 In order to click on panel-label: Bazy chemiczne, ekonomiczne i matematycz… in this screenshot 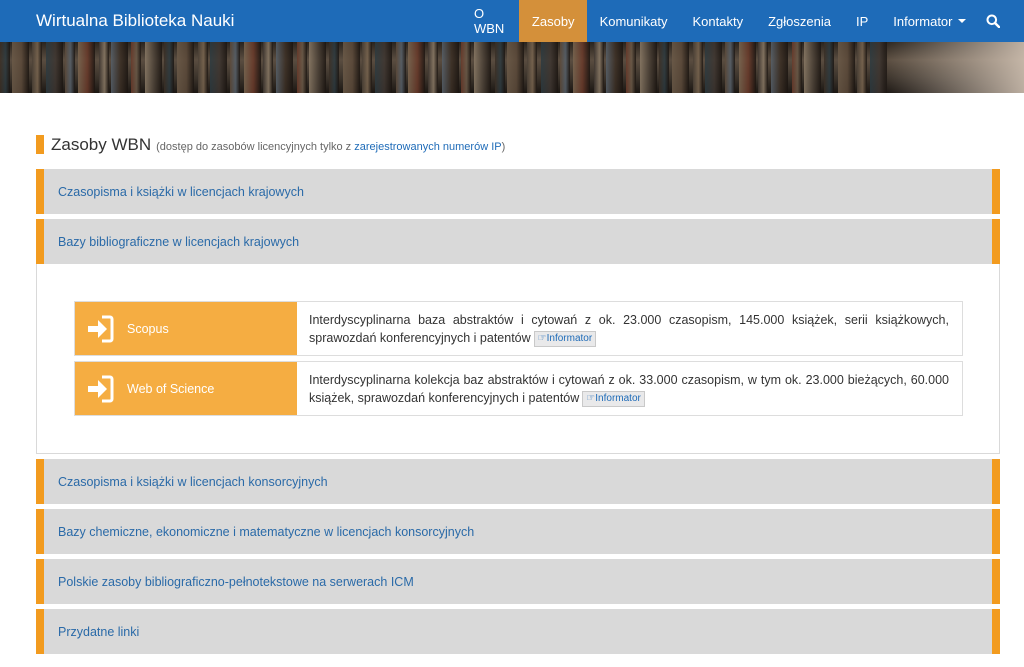, I will do `click(266, 531)`.